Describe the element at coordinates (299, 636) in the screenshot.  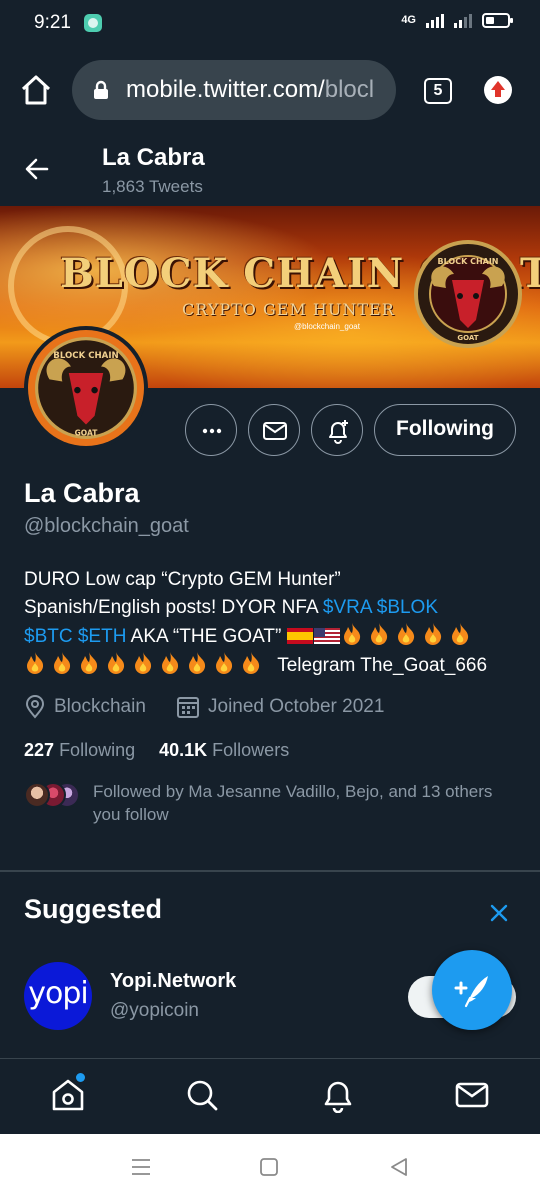
I see `spain-flag-icon` at that location.